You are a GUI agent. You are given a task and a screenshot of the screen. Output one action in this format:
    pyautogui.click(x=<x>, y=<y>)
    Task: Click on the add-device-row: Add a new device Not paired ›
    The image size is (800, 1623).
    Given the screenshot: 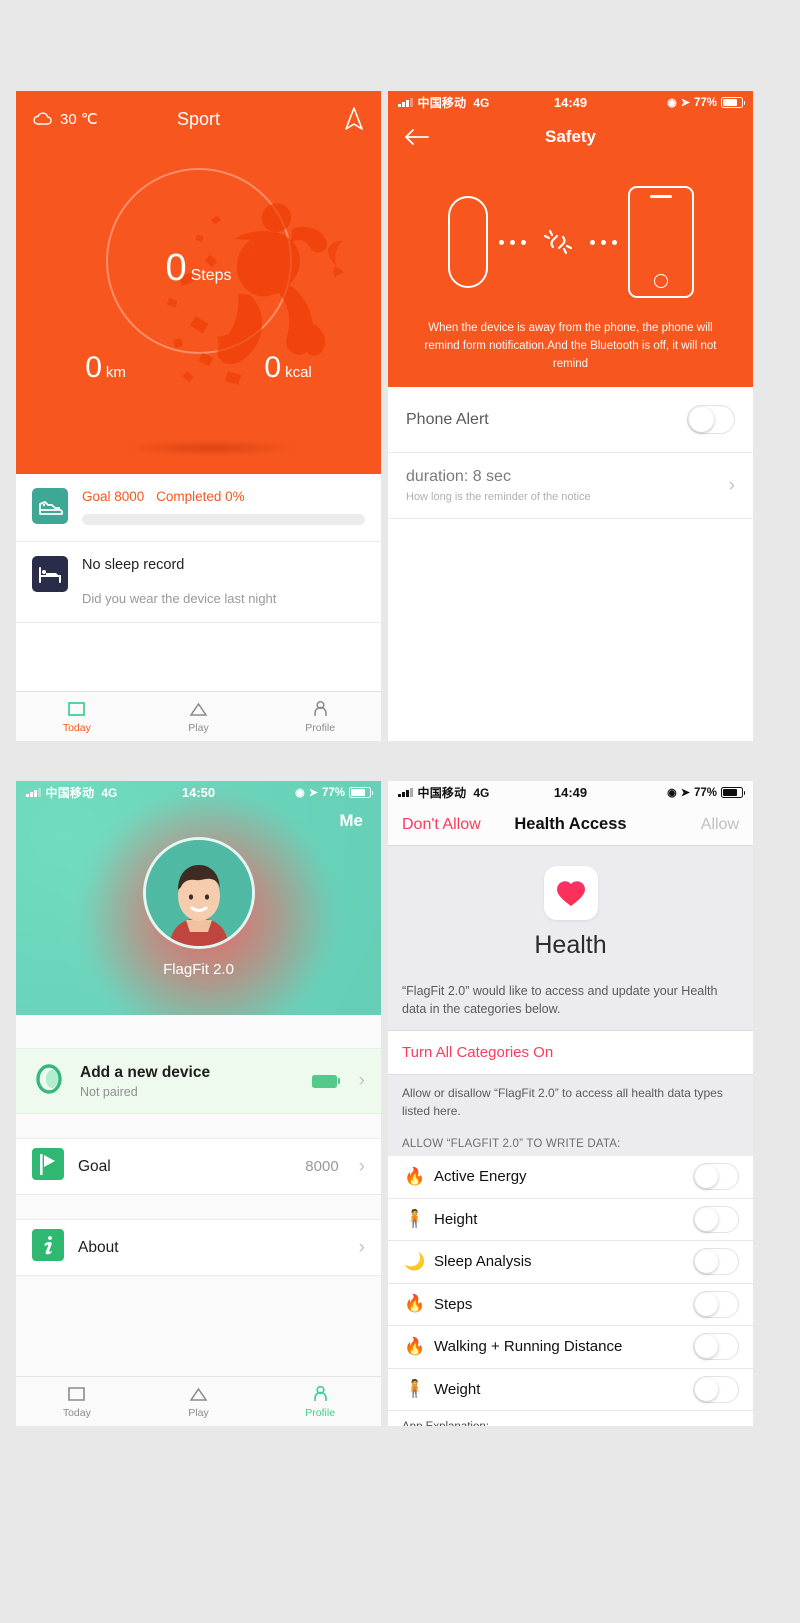 What is the action you would take?
    pyautogui.click(x=198, y=1081)
    